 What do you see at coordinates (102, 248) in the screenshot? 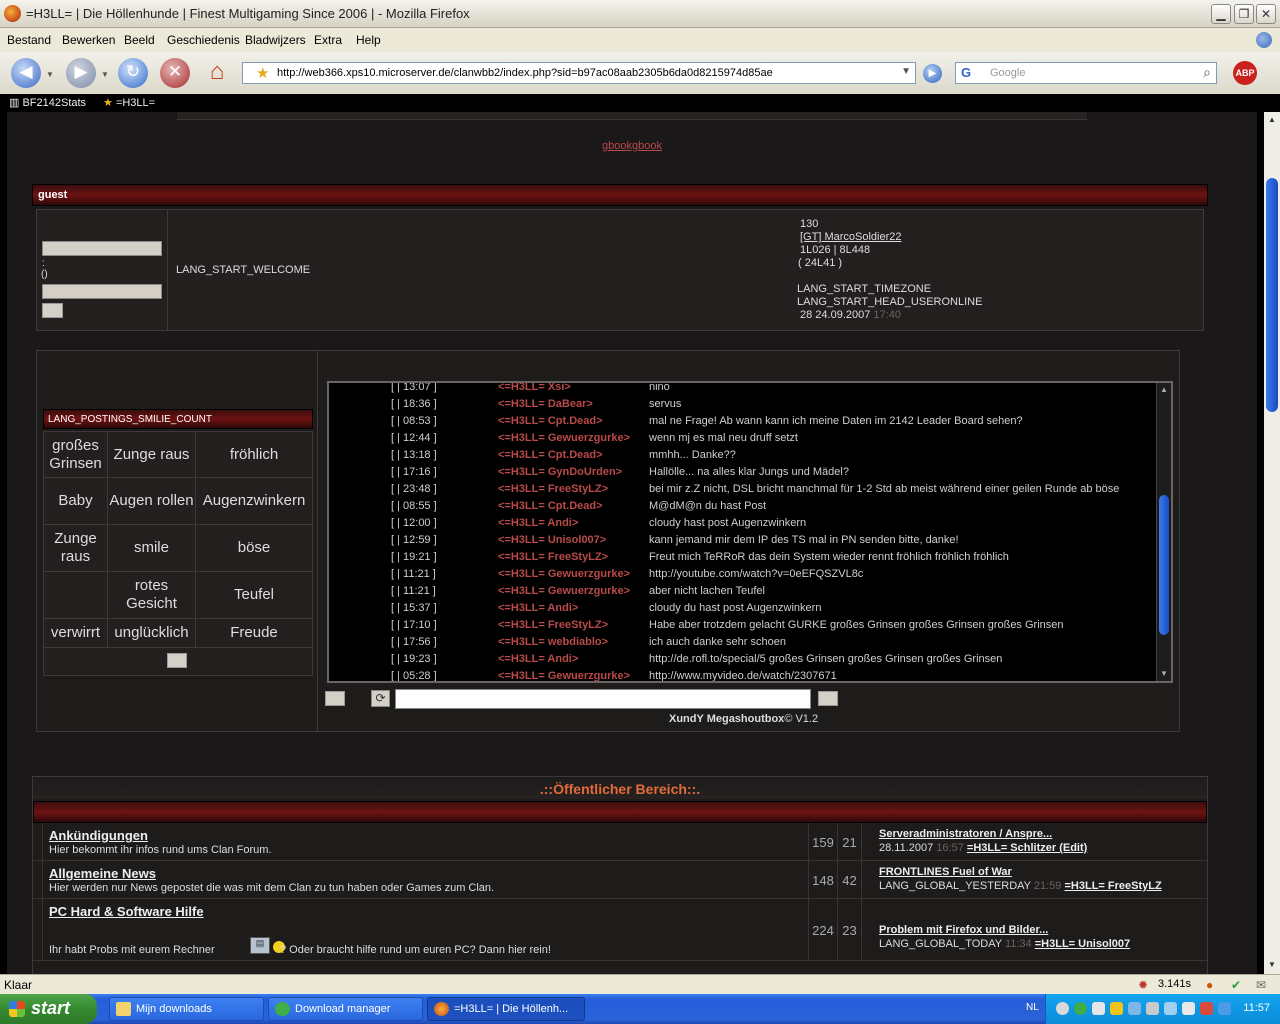
I see `username-field` at bounding box center [102, 248].